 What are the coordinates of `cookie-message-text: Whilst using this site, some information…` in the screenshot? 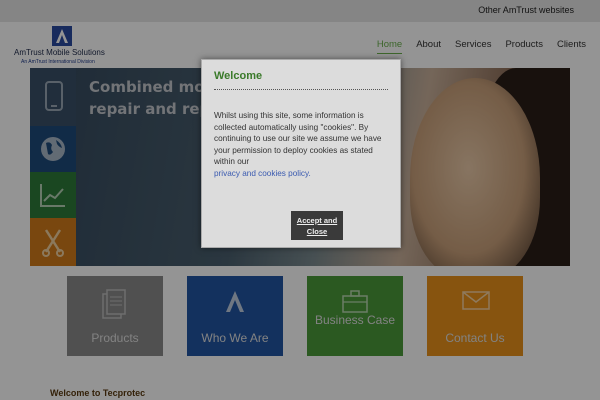 It's located at (298, 138).